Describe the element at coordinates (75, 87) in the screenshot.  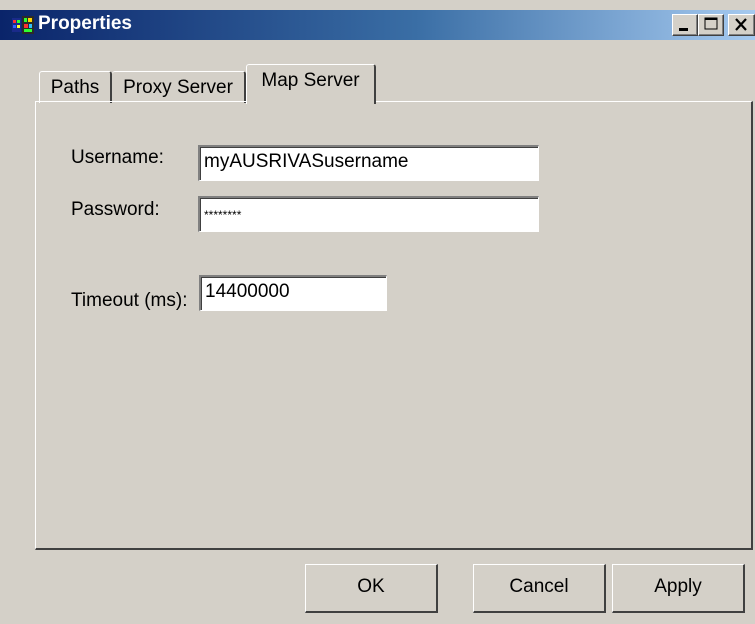
I see `tab-paths: Paths` at that location.